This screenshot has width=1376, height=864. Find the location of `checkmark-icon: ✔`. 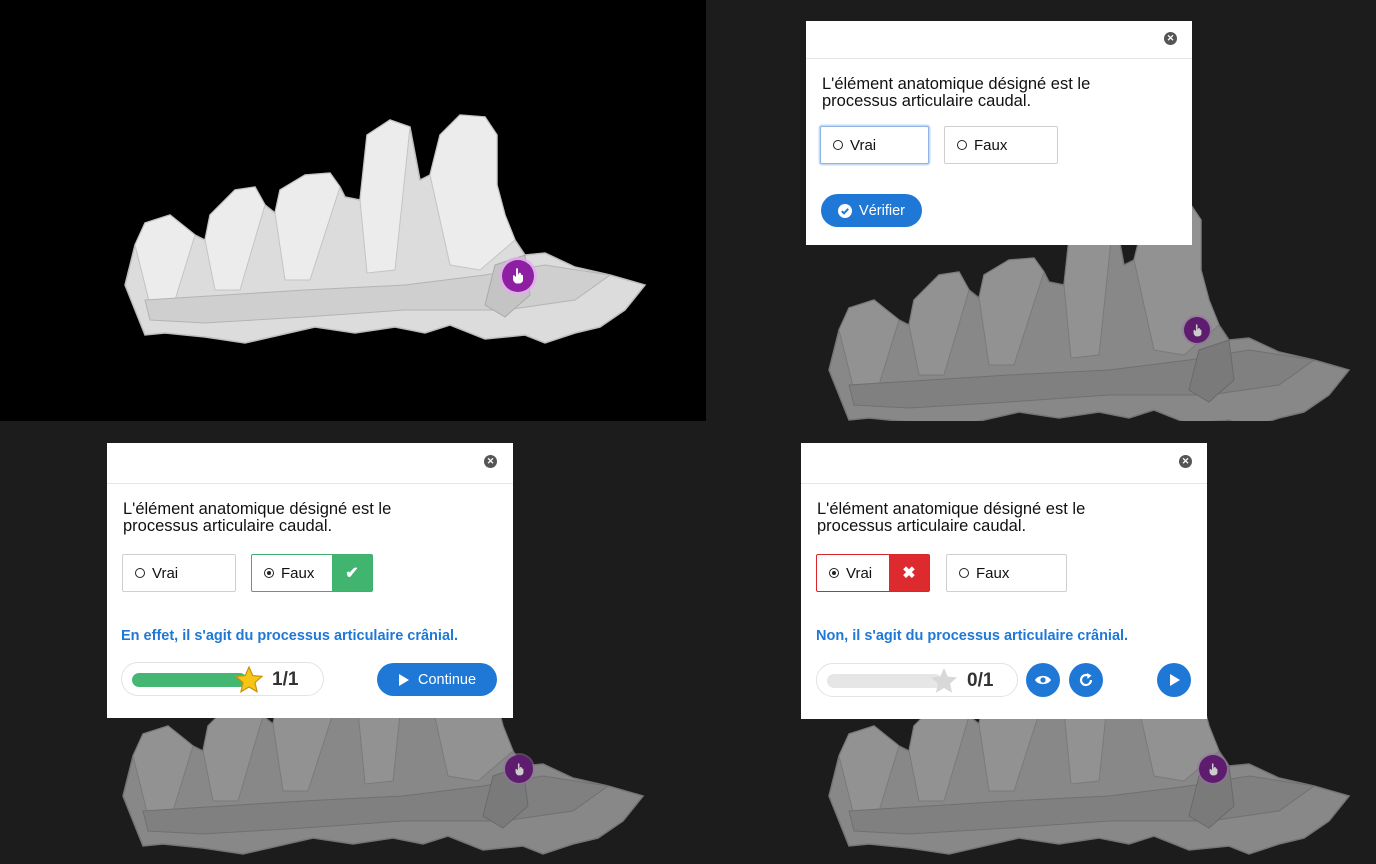

checkmark-icon: ✔ is located at coordinates (352, 573).